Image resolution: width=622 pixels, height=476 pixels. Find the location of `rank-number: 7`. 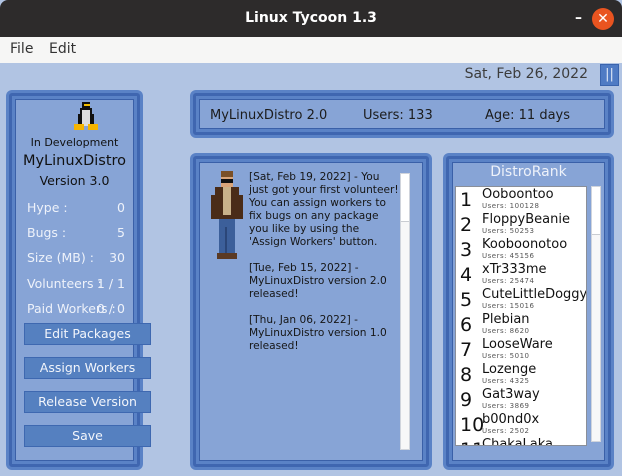

rank-number: 7 is located at coordinates (466, 350).